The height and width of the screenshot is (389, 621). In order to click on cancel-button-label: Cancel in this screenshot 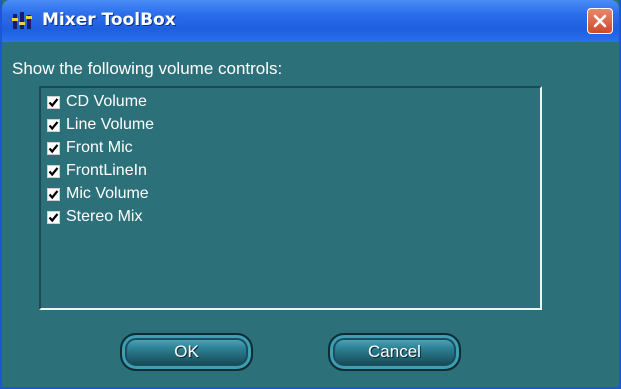, I will do `click(394, 351)`.